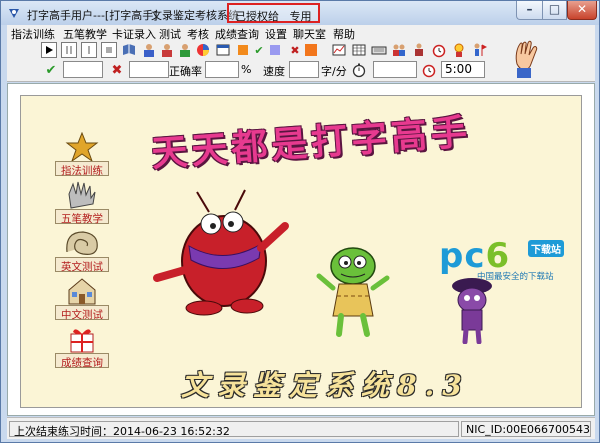 The width and height of the screenshot is (600, 443). I want to click on system-name: 文录鉴定考核系统, so click(195, 15).